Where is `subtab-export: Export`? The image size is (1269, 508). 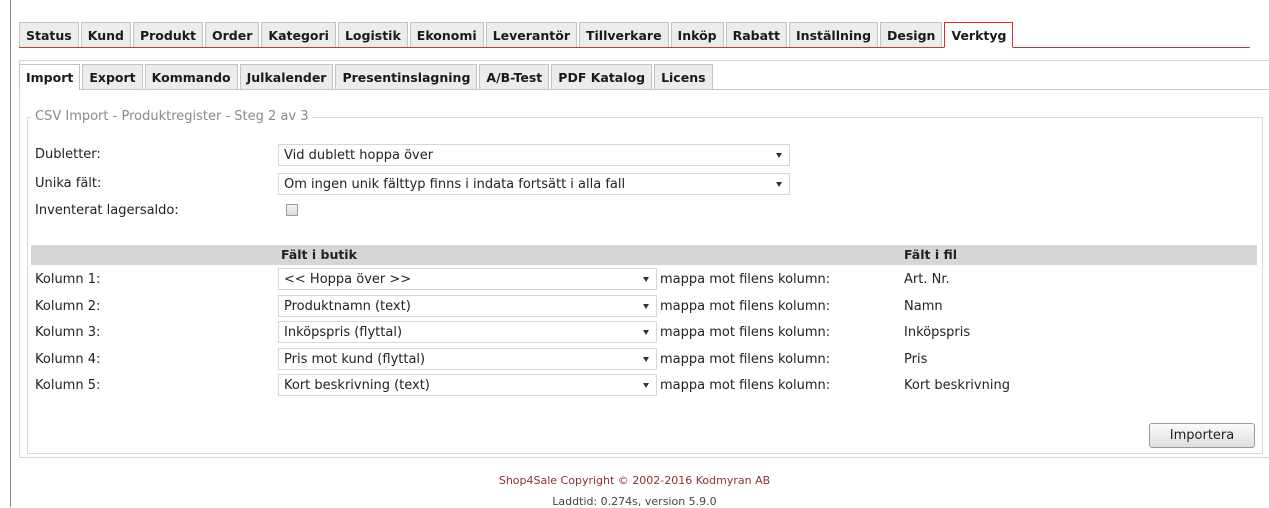 subtab-export: Export is located at coordinates (112, 76).